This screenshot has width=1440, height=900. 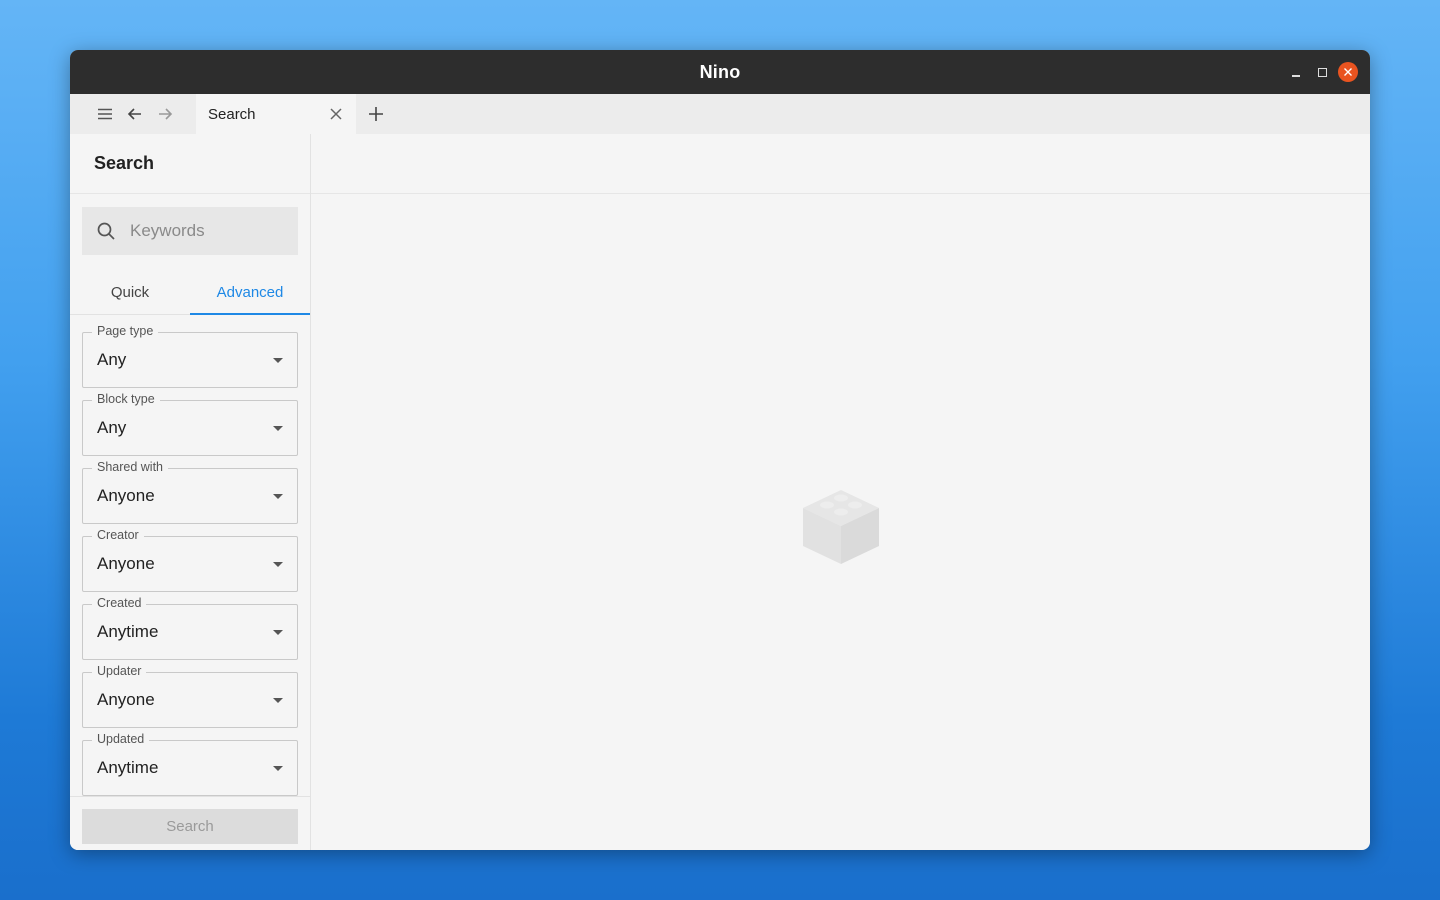 I want to click on creator-select: Creator Anyone, so click(x=190, y=560).